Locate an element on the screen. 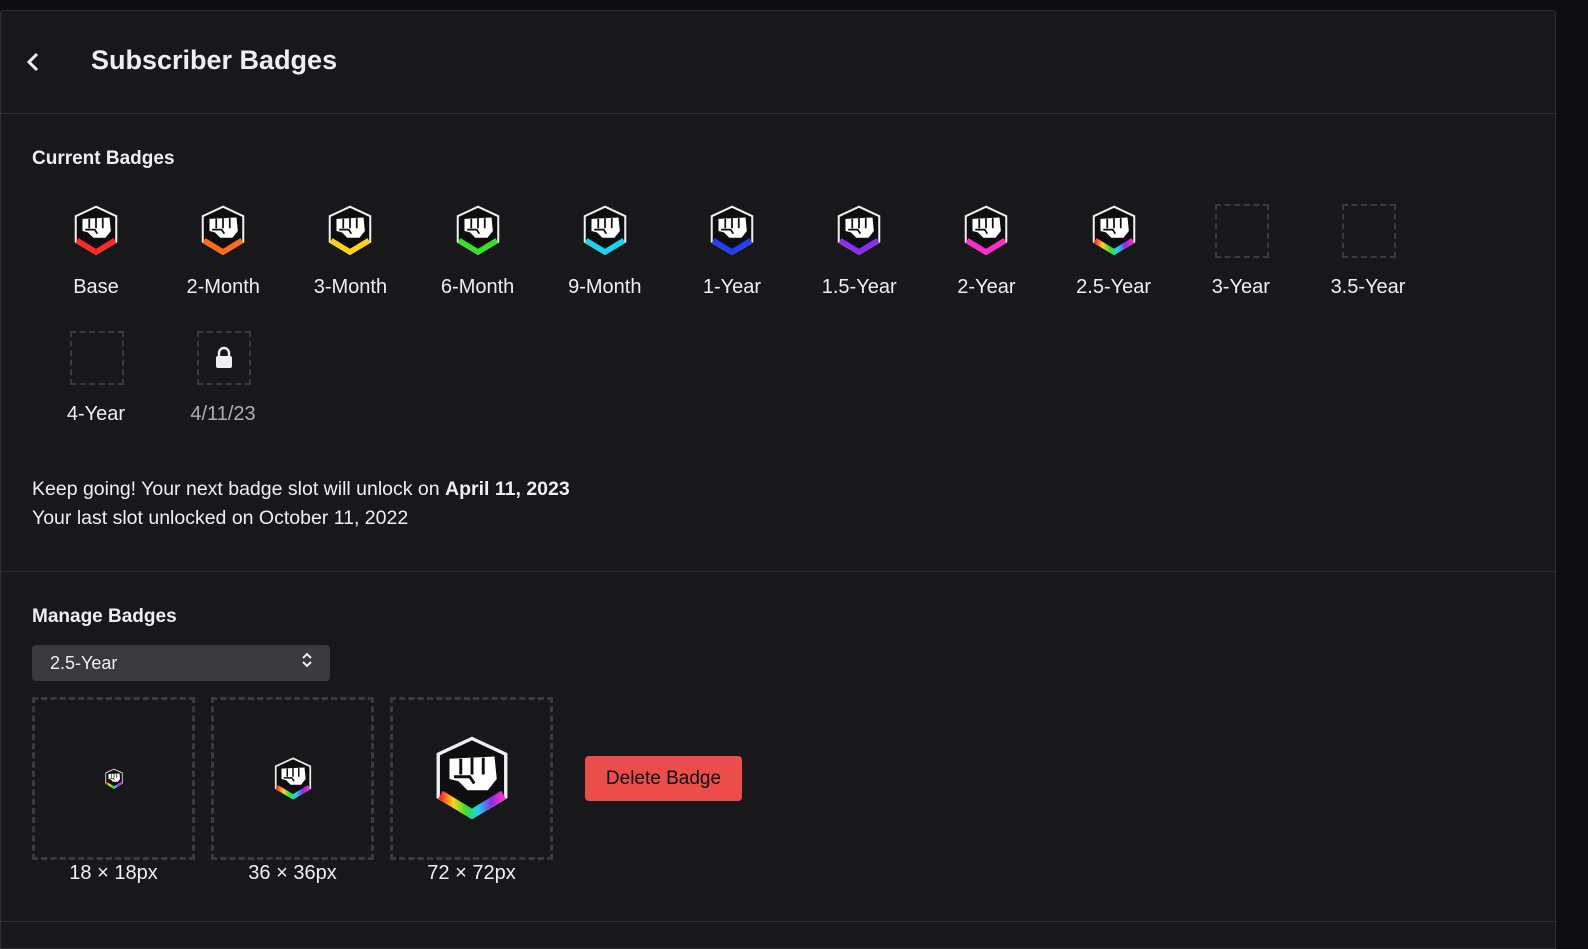 The image size is (1588, 949). bottom-divider is located at coordinates (778, 921).